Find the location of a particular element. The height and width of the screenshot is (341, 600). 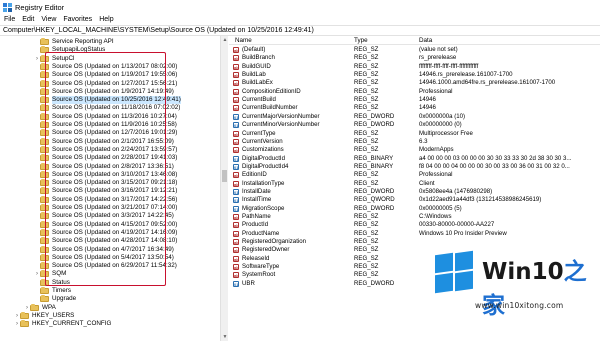

scroll-down-icon: ▼ is located at coordinates (225, 337).